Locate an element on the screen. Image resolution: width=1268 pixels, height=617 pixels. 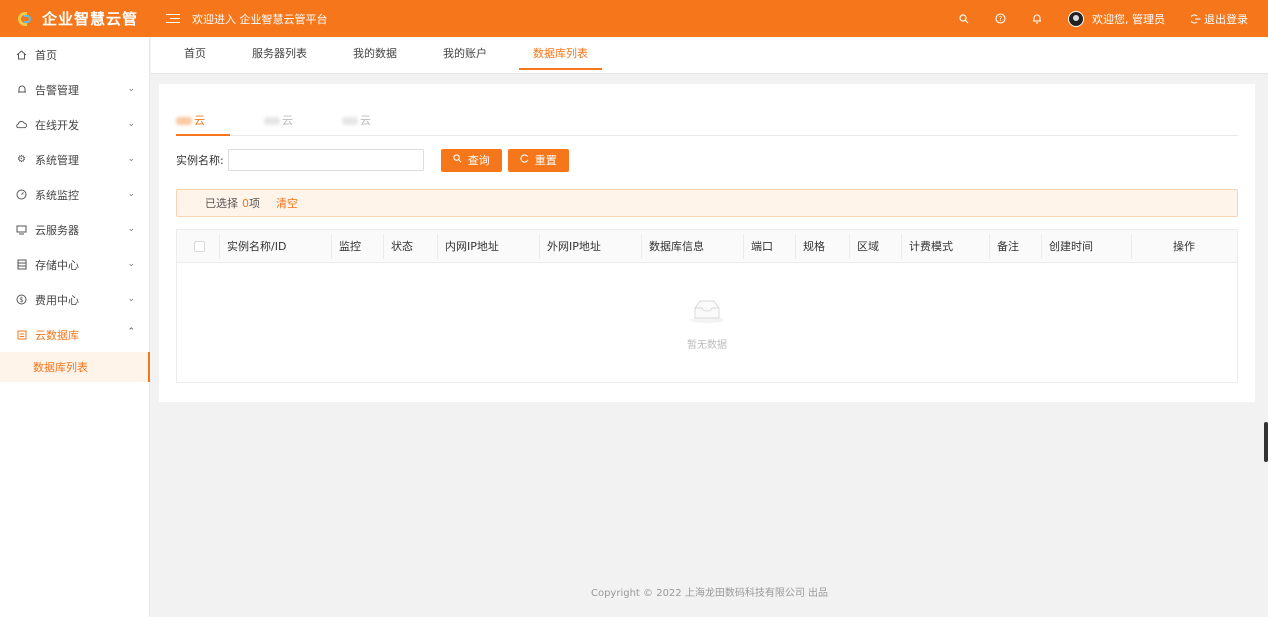
column-header: 内网IP地址 is located at coordinates (468, 246).